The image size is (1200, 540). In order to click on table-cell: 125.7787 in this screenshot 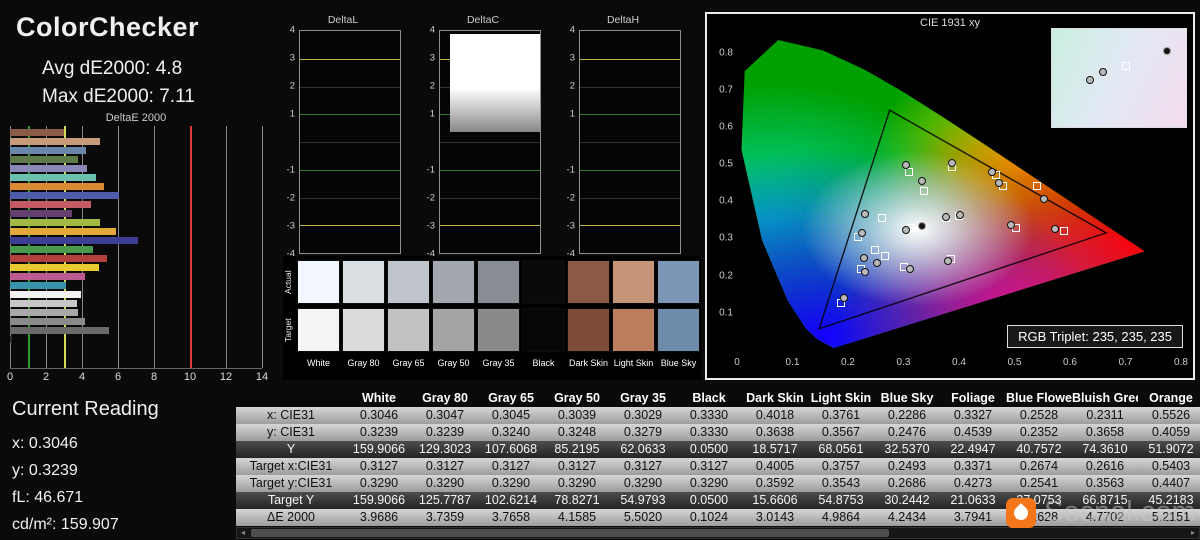, I will do `click(445, 500)`.